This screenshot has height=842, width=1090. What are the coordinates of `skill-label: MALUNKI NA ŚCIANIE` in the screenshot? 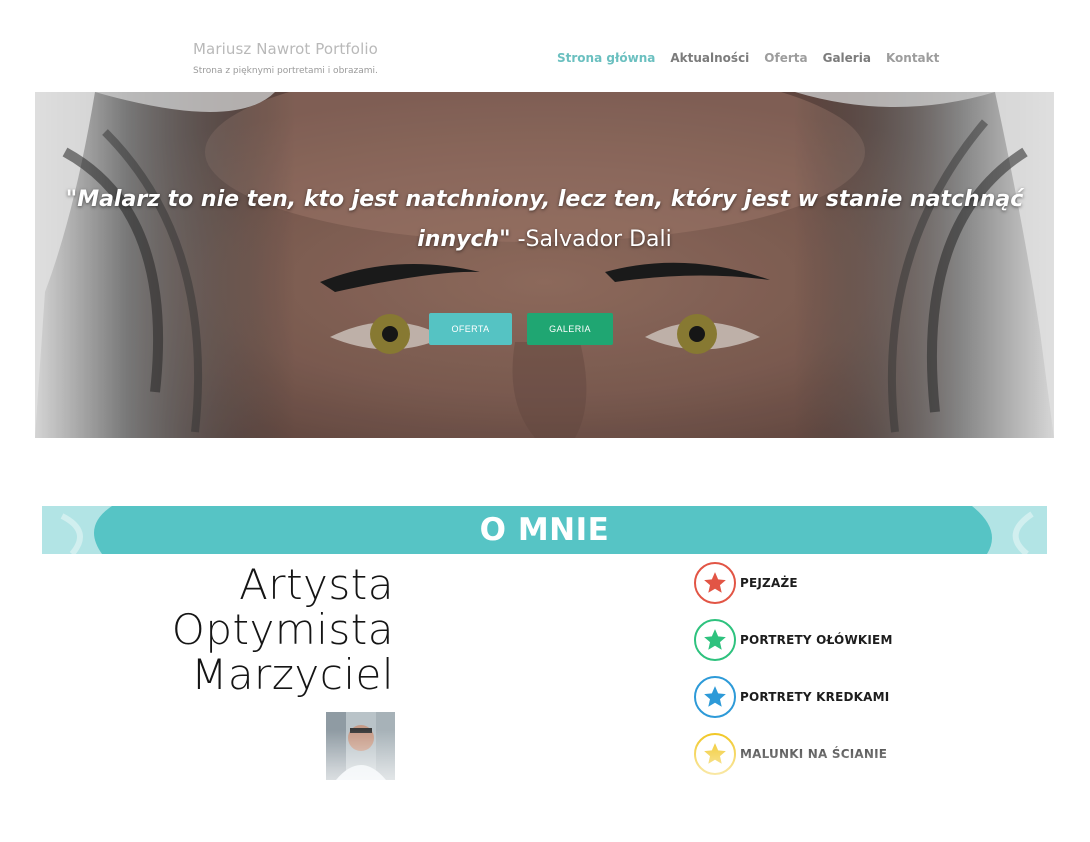 It's located at (814, 754).